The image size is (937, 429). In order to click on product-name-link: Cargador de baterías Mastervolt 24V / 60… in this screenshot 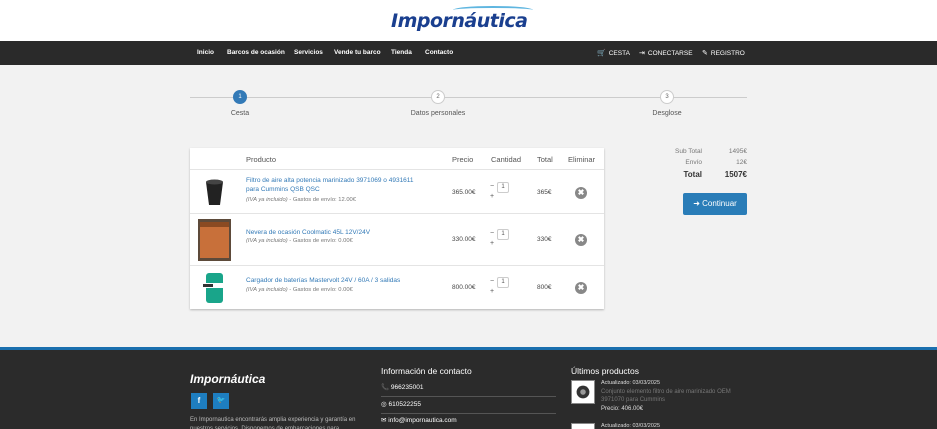, I will do `click(336, 280)`.